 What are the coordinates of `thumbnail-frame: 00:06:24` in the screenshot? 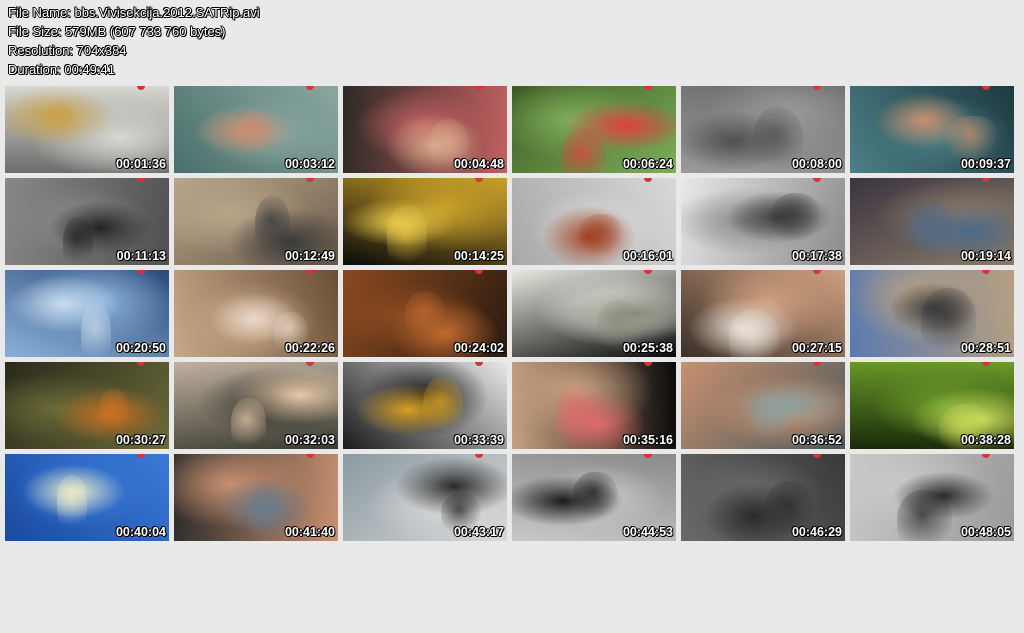 It's located at (594, 129).